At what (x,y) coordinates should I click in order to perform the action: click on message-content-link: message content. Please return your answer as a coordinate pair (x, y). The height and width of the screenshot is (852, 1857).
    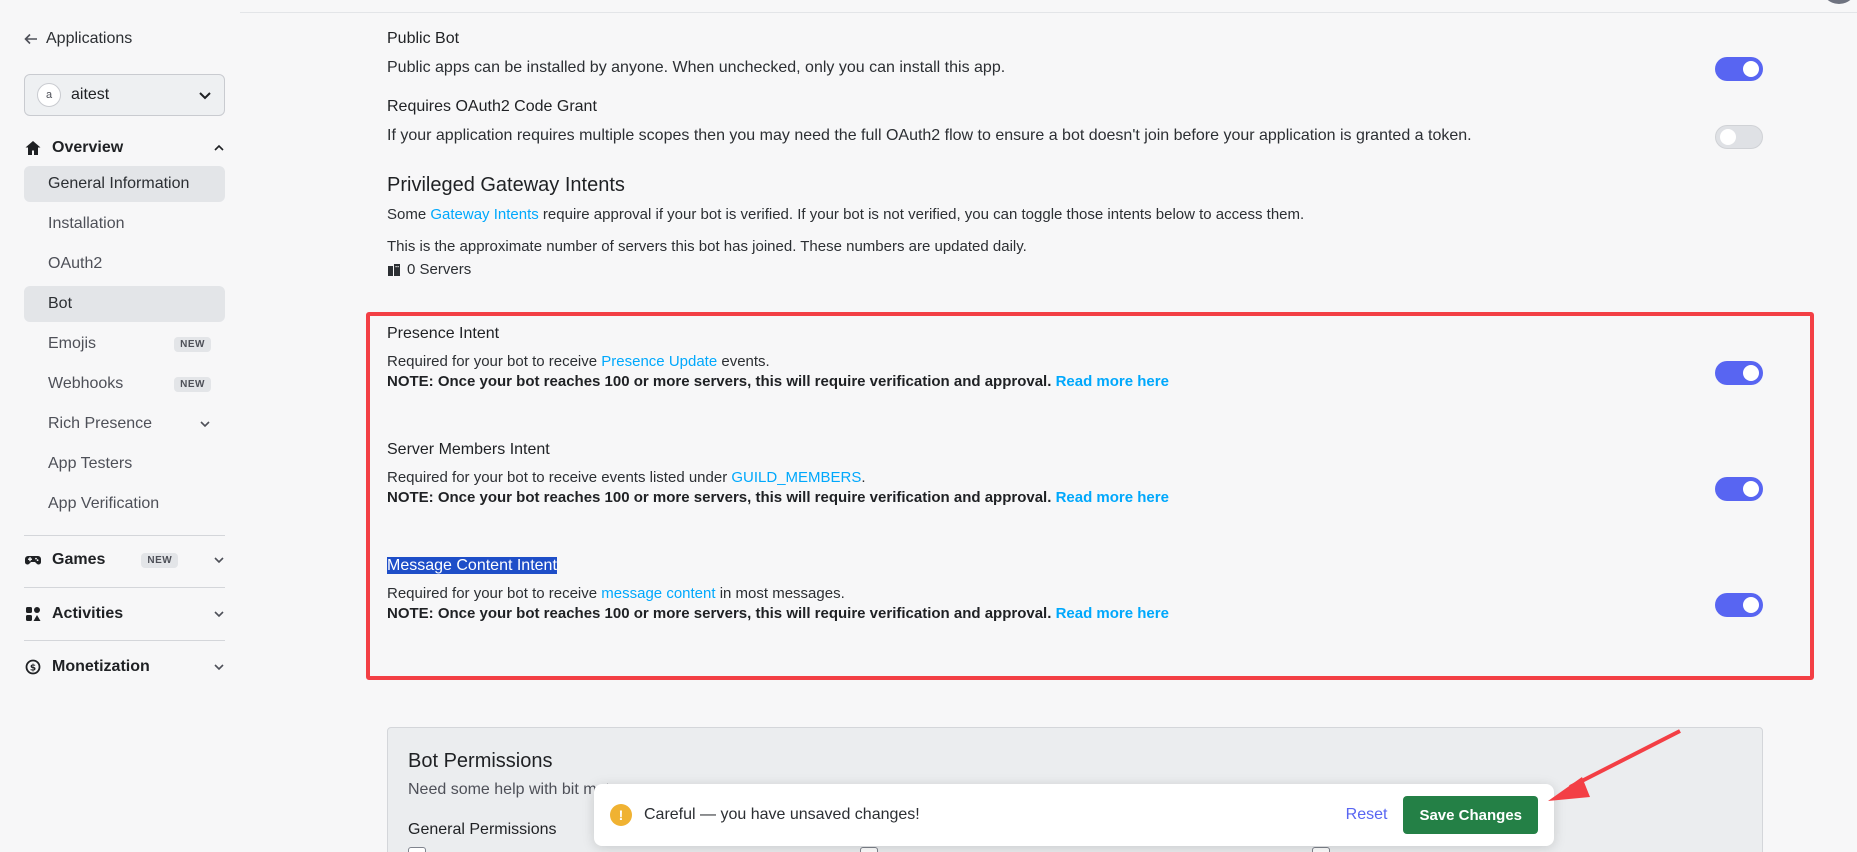
    Looking at the image, I should click on (658, 593).